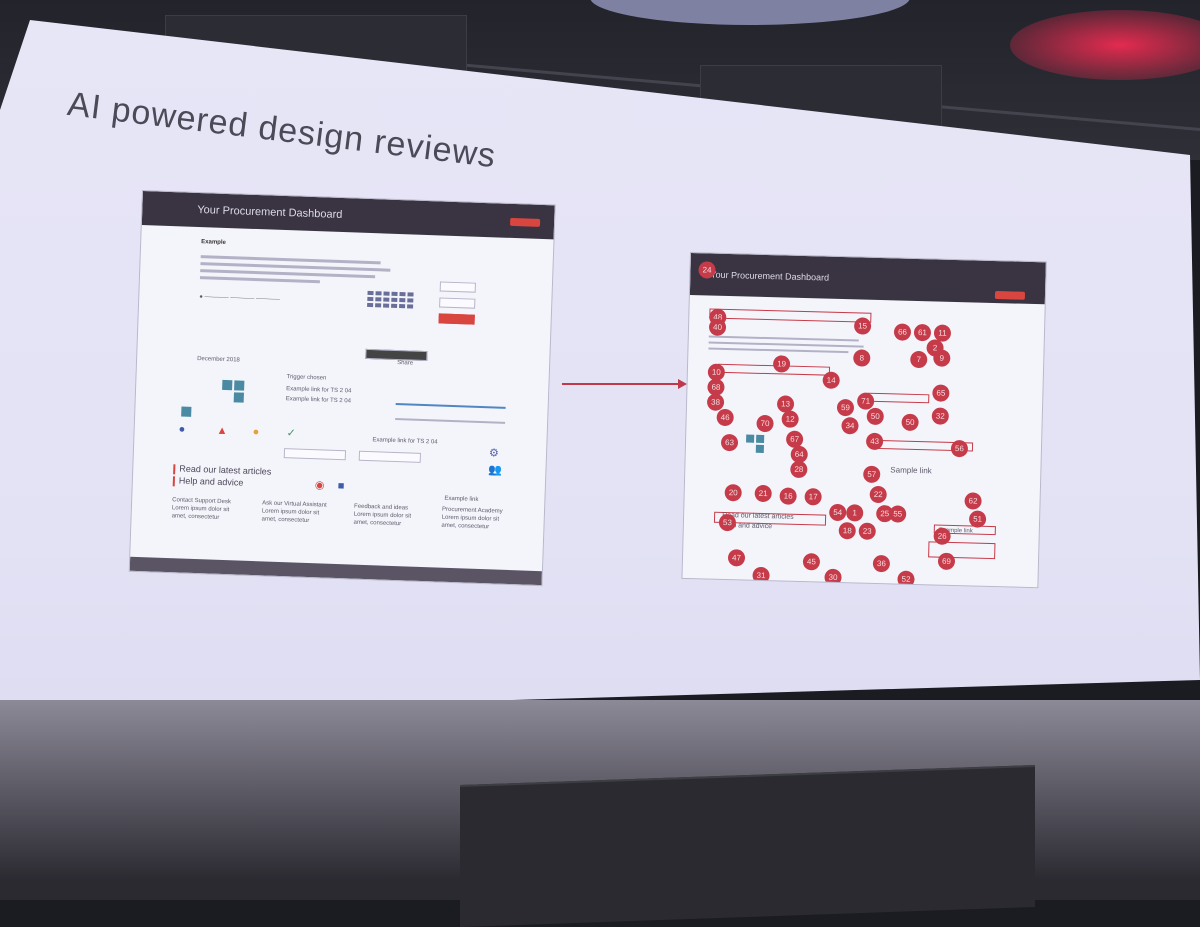 Image resolution: width=1200 pixels, height=927 pixels. What do you see at coordinates (320, 485) in the screenshot?
I see `radio-icon: ◉` at bounding box center [320, 485].